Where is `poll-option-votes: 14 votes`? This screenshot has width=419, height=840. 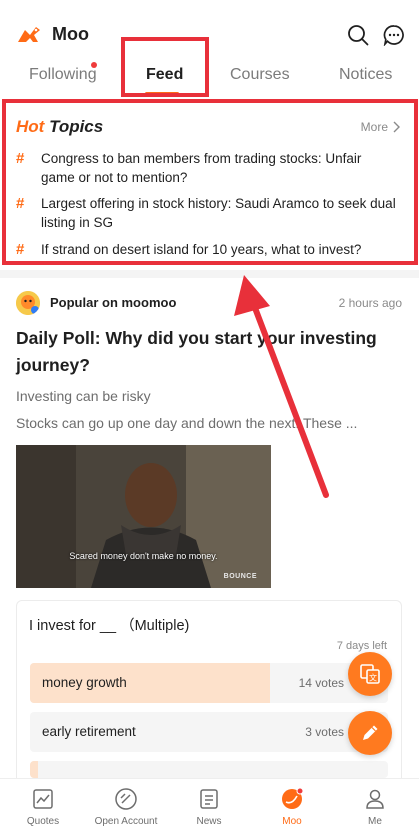
poll-option-votes: 14 votes is located at coordinates (321, 683).